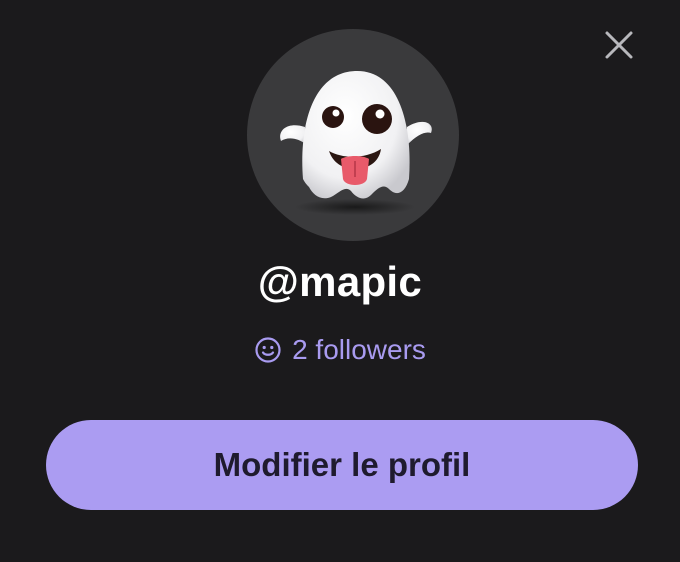  I want to click on smiley-icon, so click(268, 350).